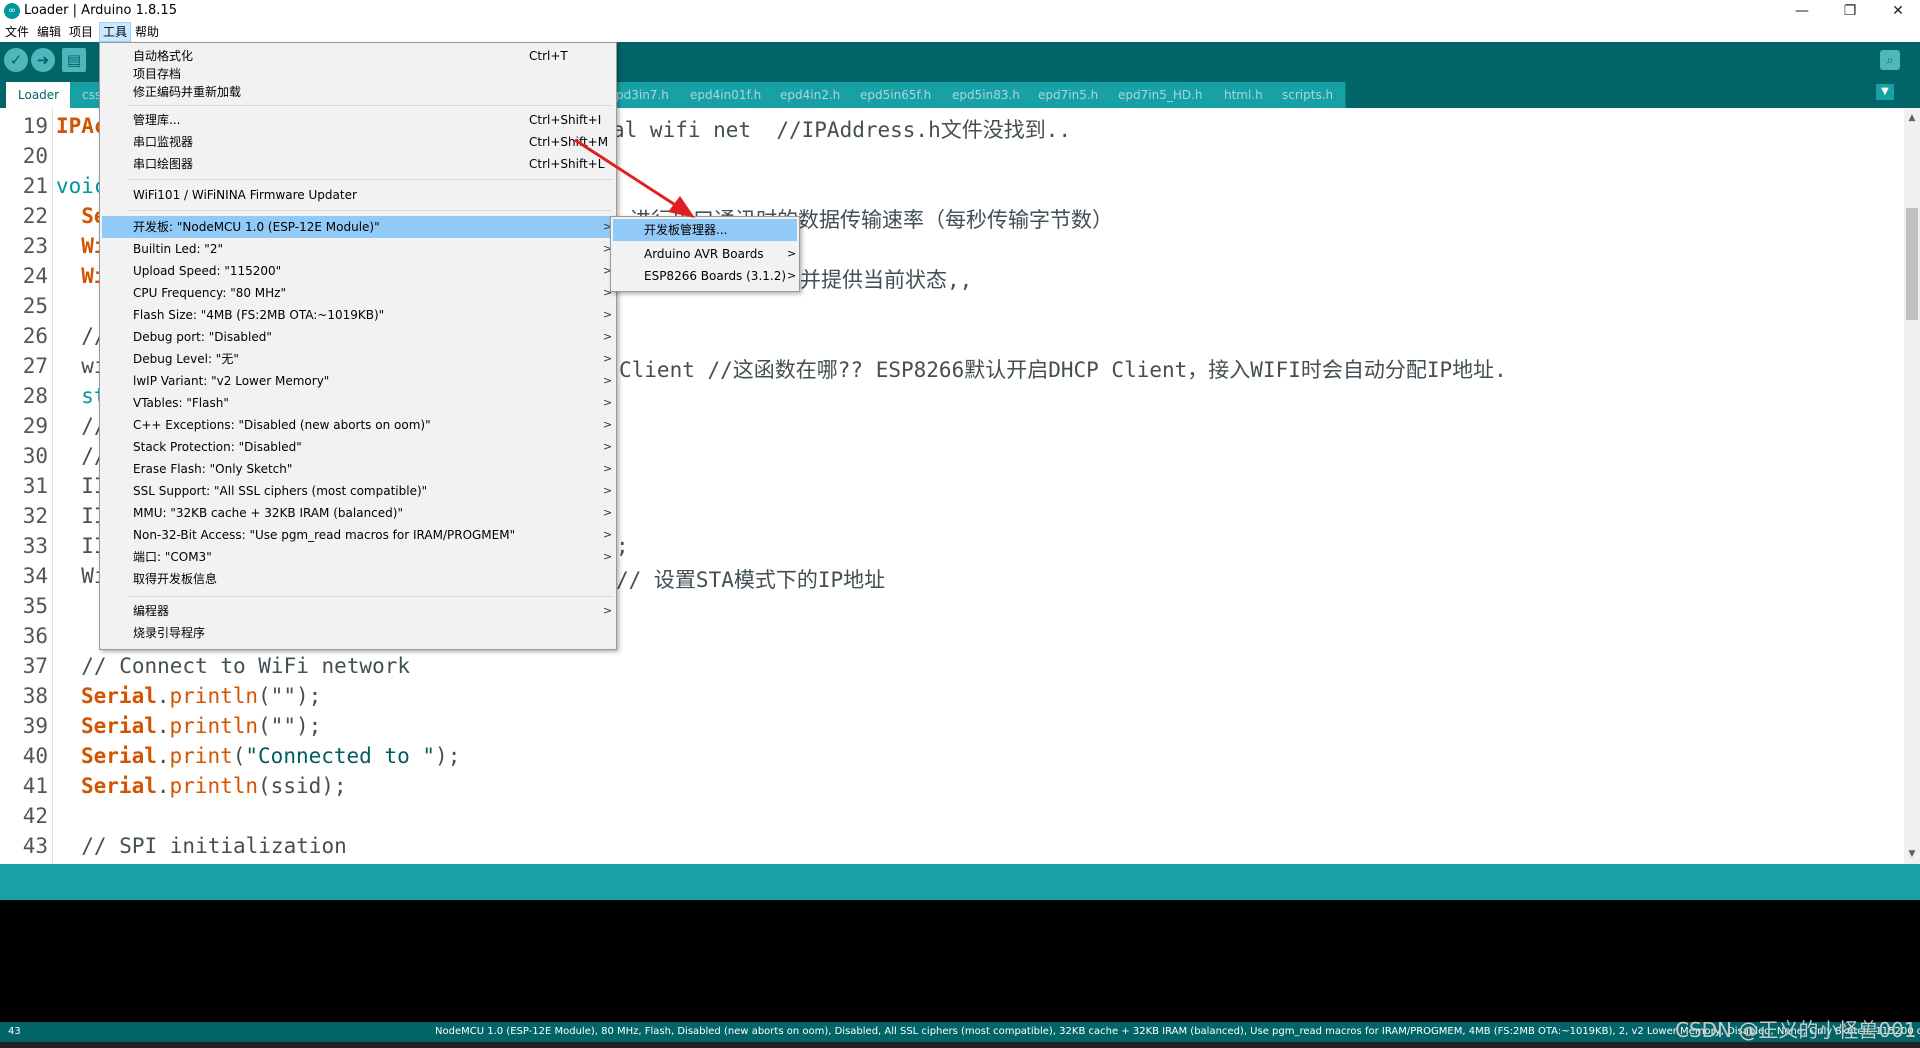 This screenshot has height=1048, width=1920. Describe the element at coordinates (340, 756) in the screenshot. I see `string-token: "Connected to "` at that location.